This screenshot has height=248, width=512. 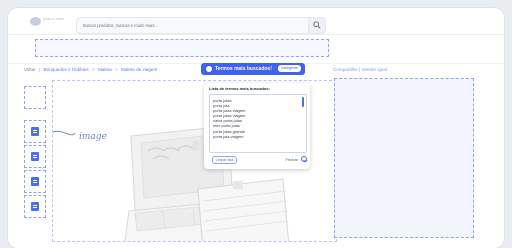 I want to click on breadcrumb-item: Brinquedos e Hobbies, so click(x=66, y=69).